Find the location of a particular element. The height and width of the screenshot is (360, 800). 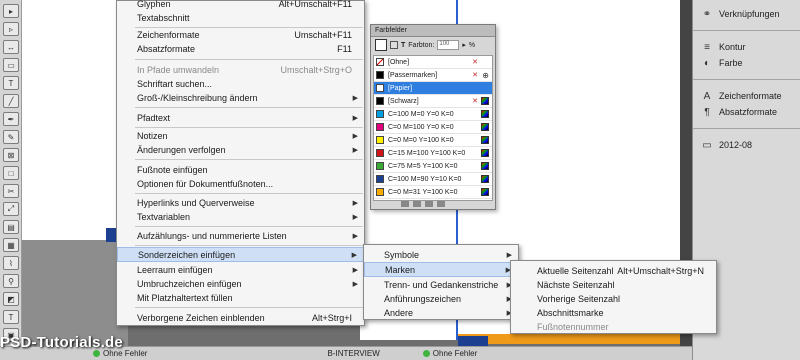

menu-item-shortcut: Umschalt+Strg+O is located at coordinates (316, 69).